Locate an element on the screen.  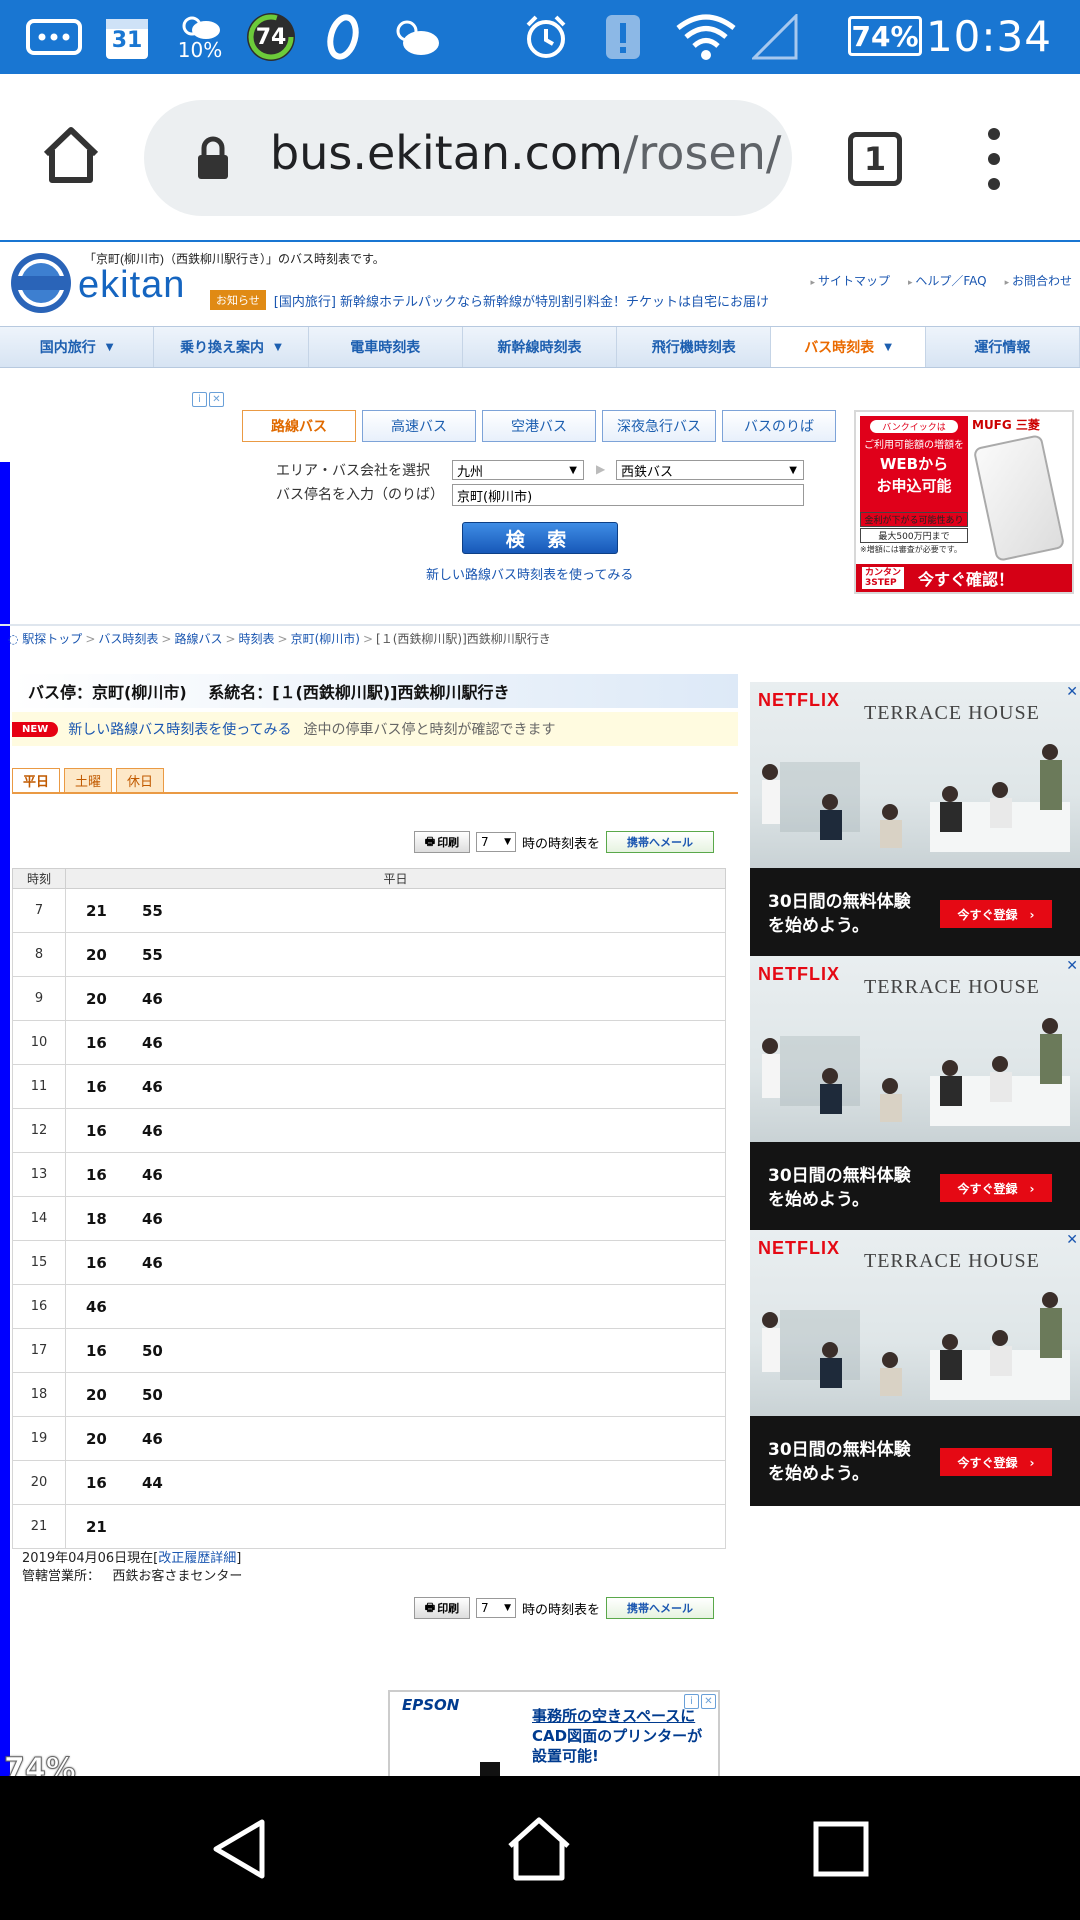
status-bar: 31 10% 74 74% 10:34 is located at coordinates (540, 37).